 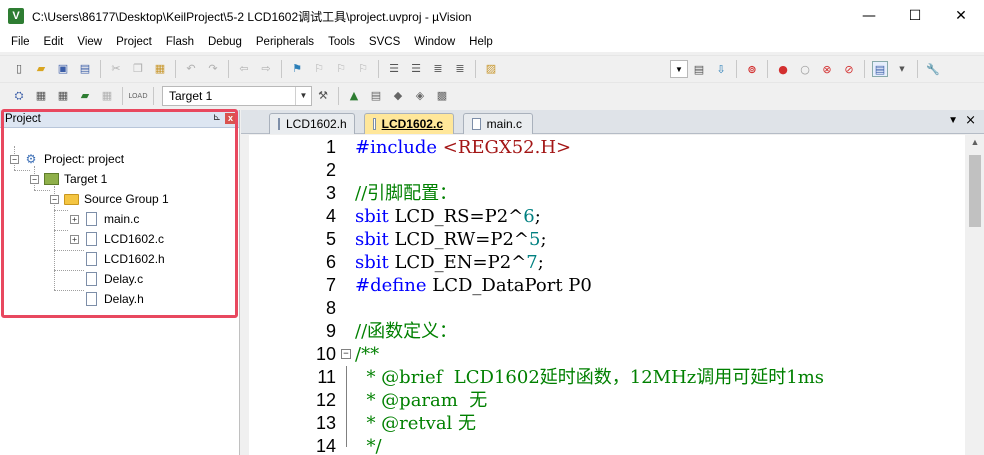 I want to click on tab-lcd1602-c: LCD1602.c, so click(x=409, y=123).